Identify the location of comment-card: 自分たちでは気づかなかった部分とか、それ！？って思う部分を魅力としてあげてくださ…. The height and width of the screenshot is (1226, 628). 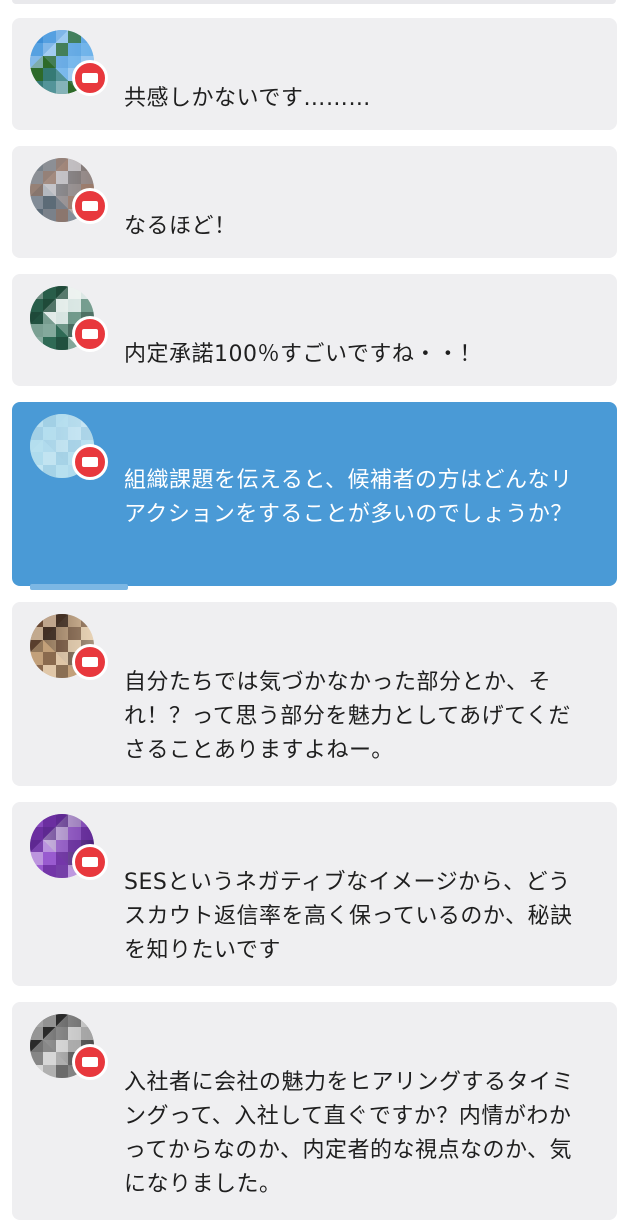
(314, 694).